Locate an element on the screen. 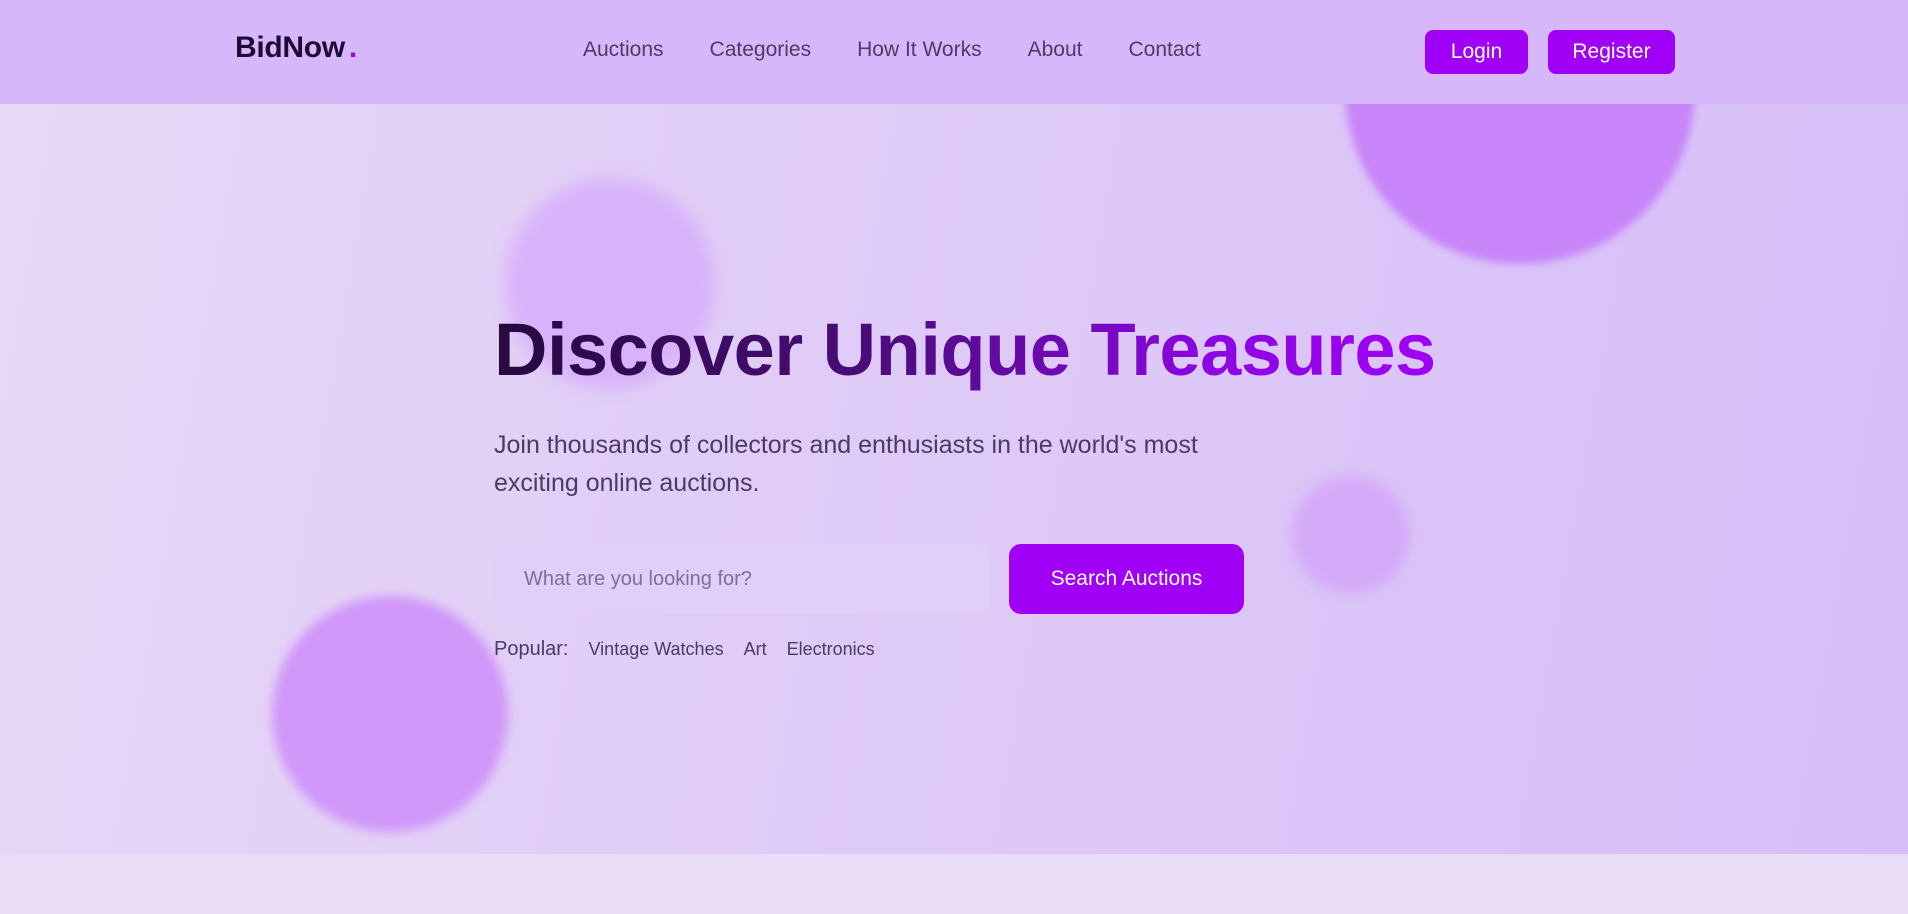 The width and height of the screenshot is (1908, 914). register-button: Register is located at coordinates (1611, 52).